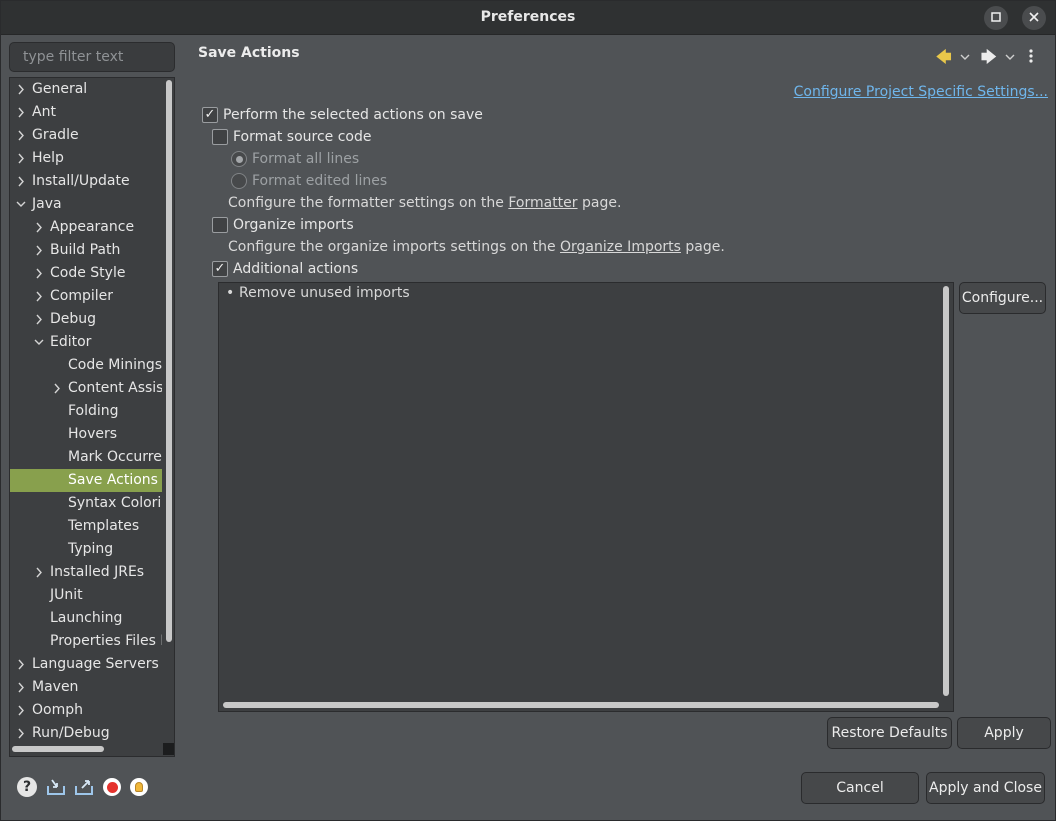  What do you see at coordinates (620, 247) in the screenshot?
I see `organize-imports-link: Organize Imports` at bounding box center [620, 247].